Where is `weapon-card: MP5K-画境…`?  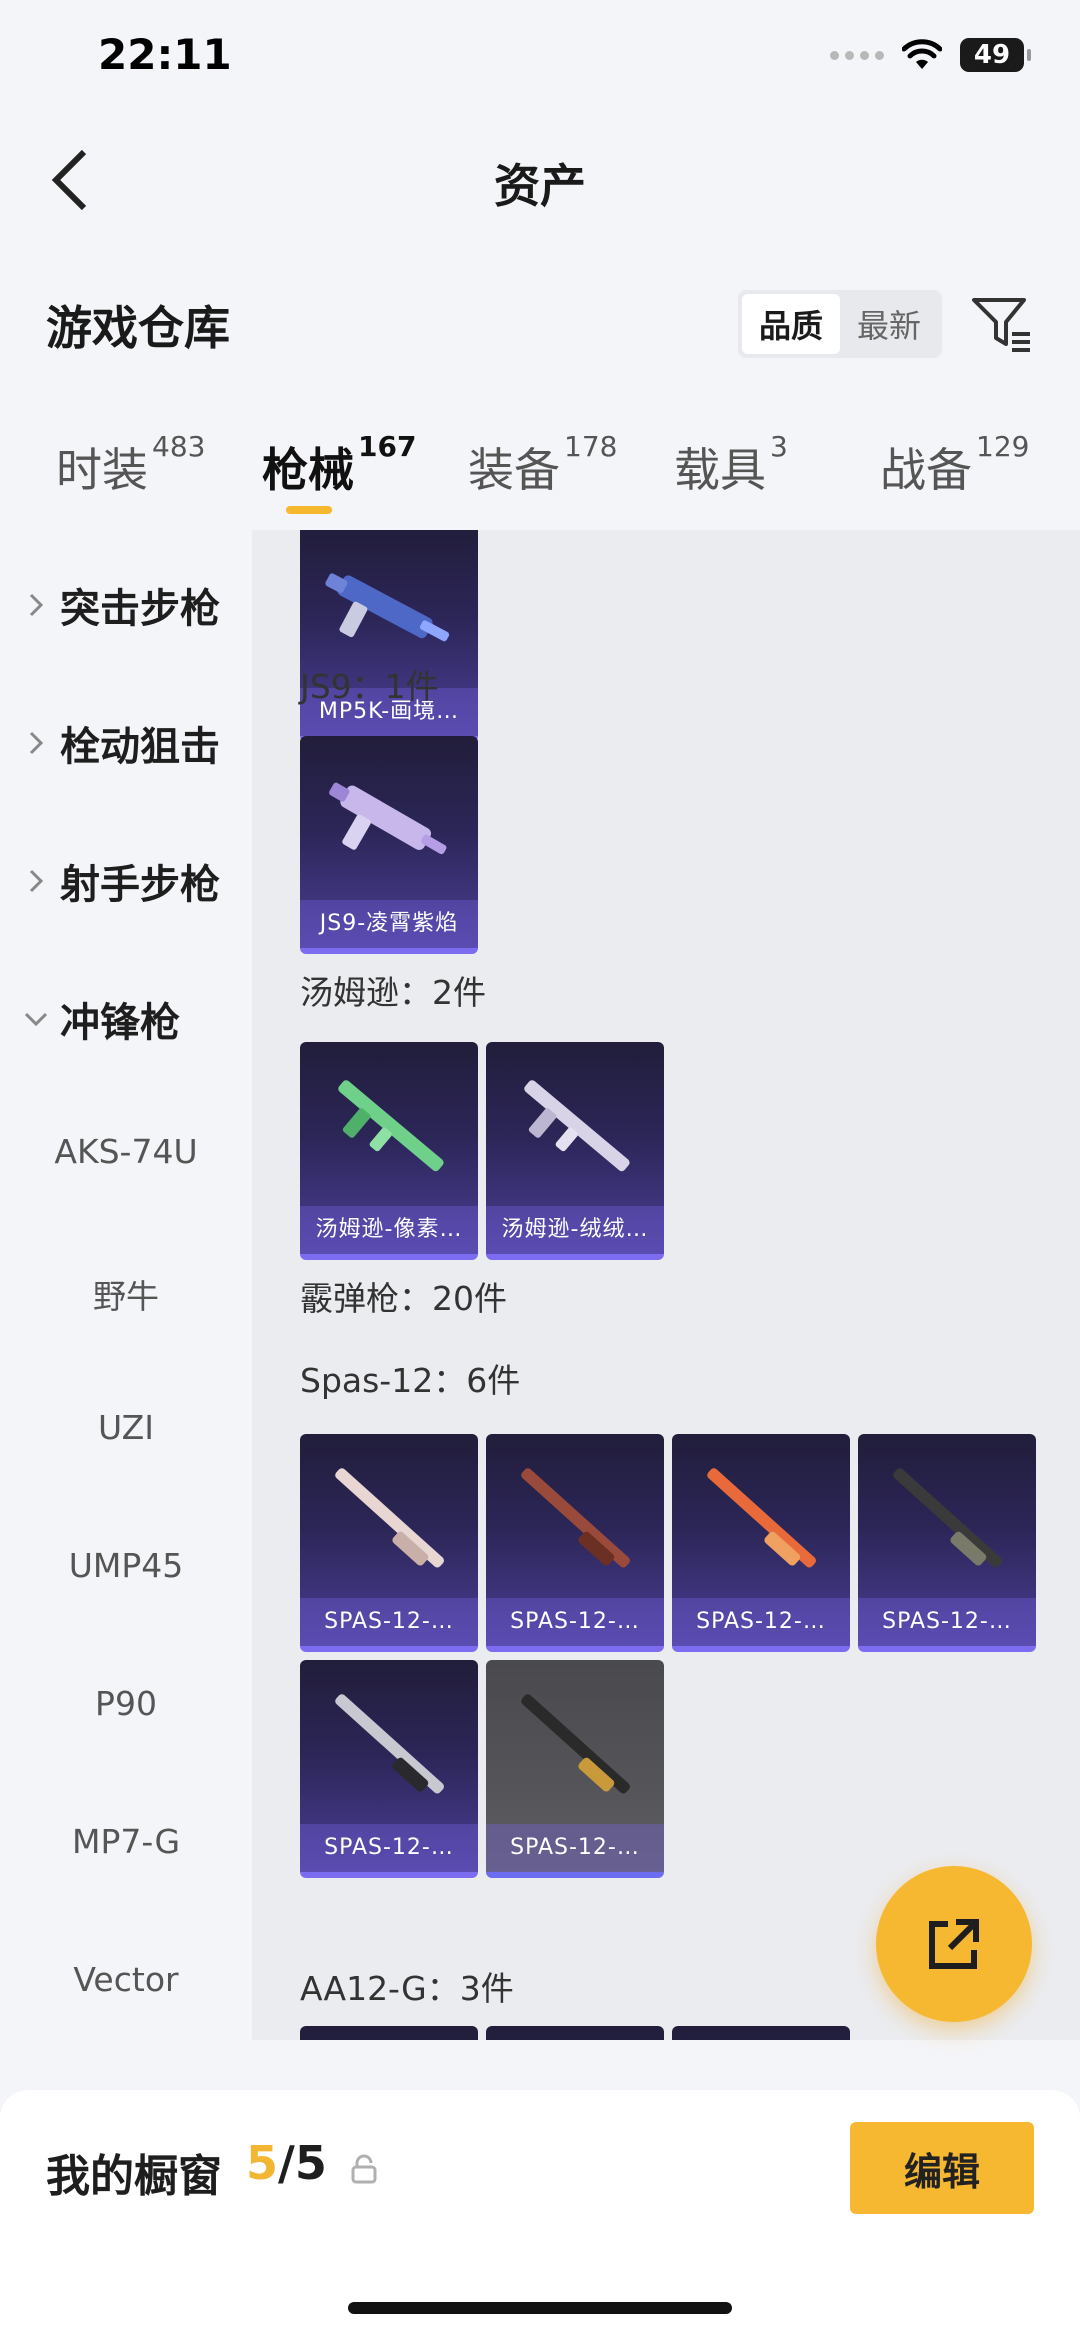 weapon-card: MP5K-画境… is located at coordinates (389, 636).